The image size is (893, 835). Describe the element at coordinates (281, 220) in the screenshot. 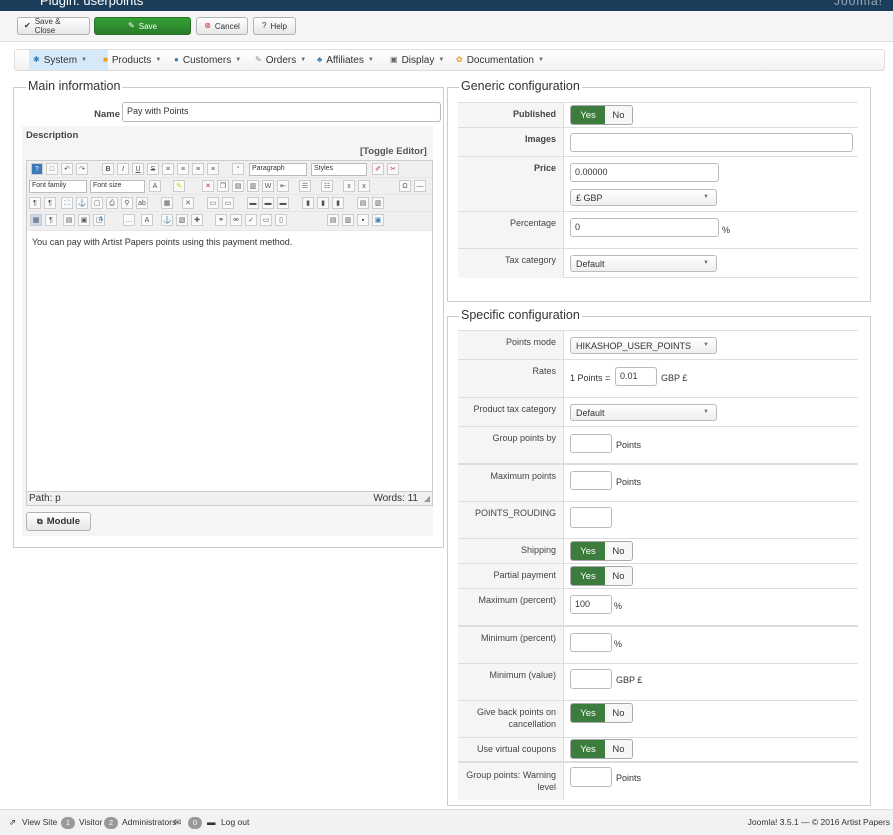

I see `nonbreaking-icon: ▯` at that location.